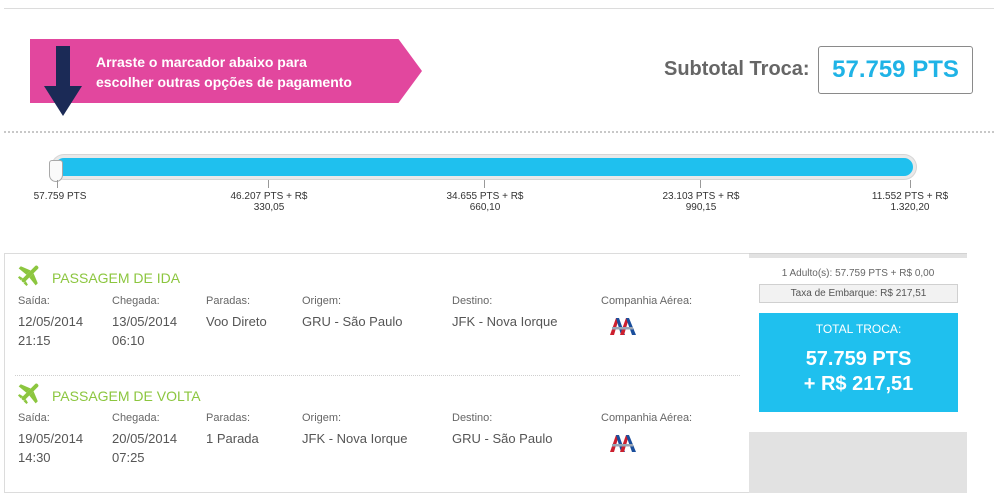 This screenshot has width=997, height=504. I want to click on departure-date: 19/05/2014, so click(51, 438).